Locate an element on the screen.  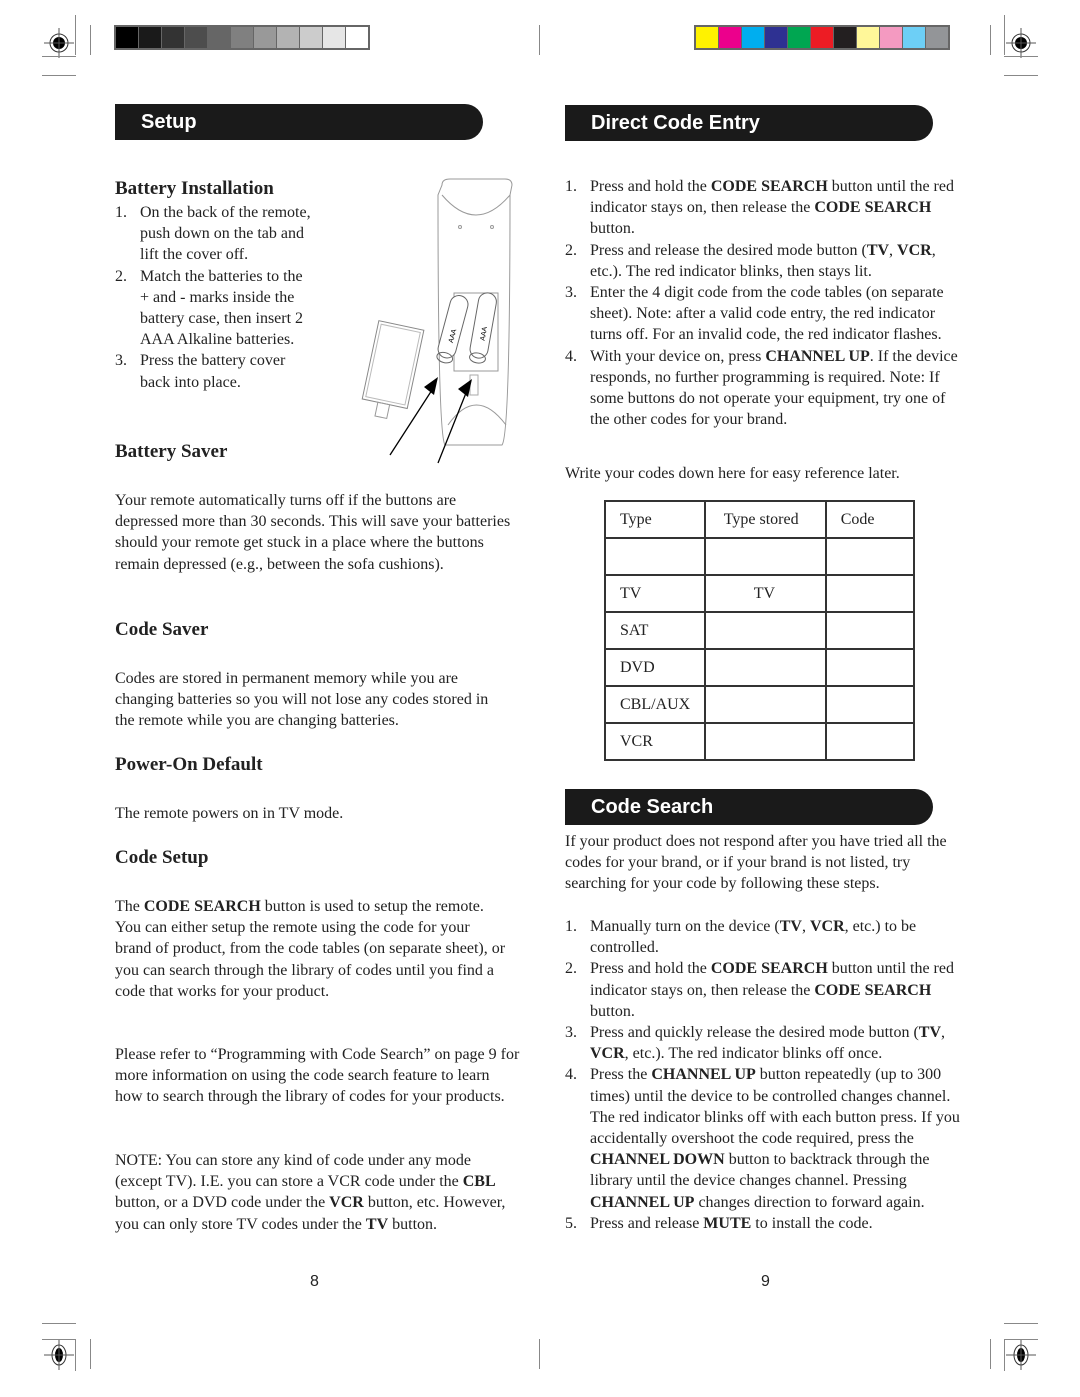
keyword: VCR is located at coordinates (914, 250).